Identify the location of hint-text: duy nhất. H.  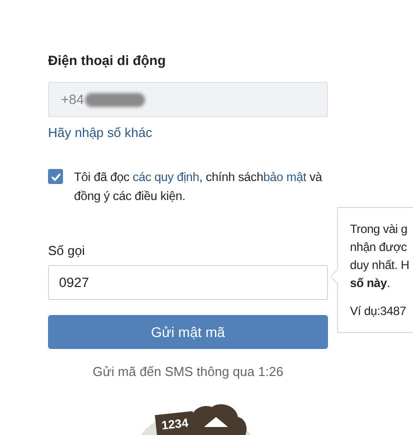
(380, 265).